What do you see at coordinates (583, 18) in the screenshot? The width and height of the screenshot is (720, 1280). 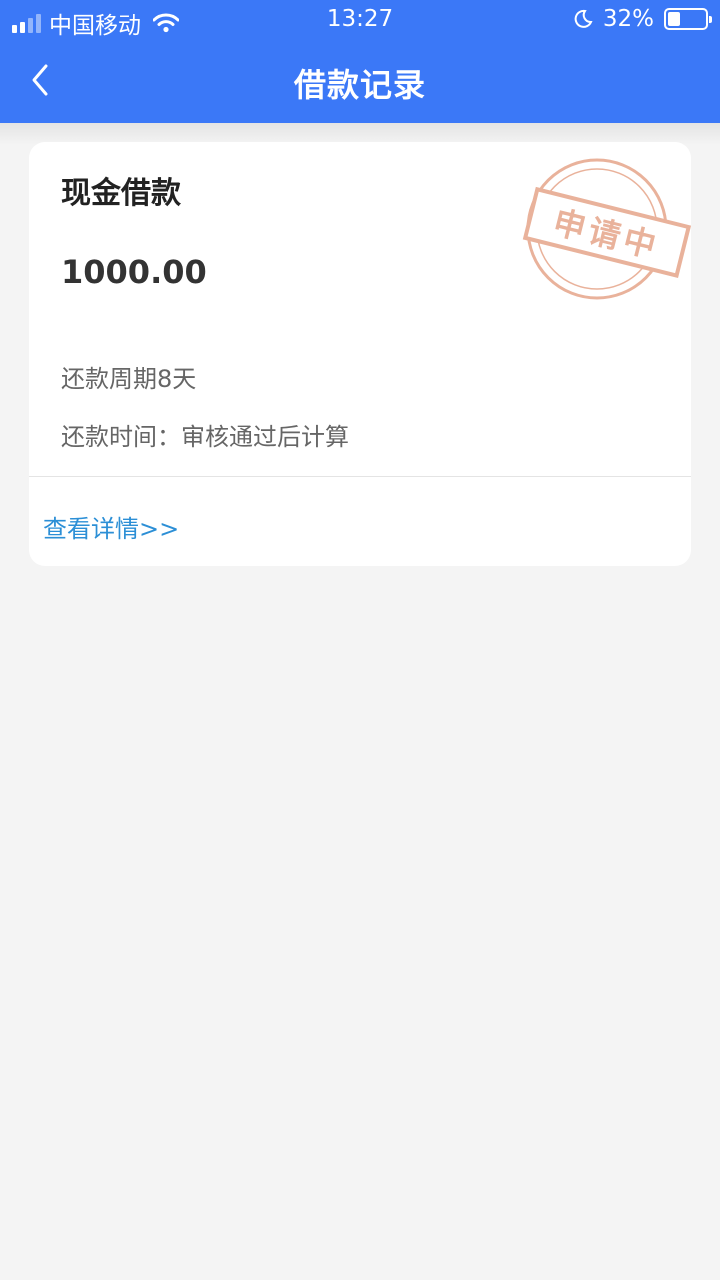 I see `moon-icon` at bounding box center [583, 18].